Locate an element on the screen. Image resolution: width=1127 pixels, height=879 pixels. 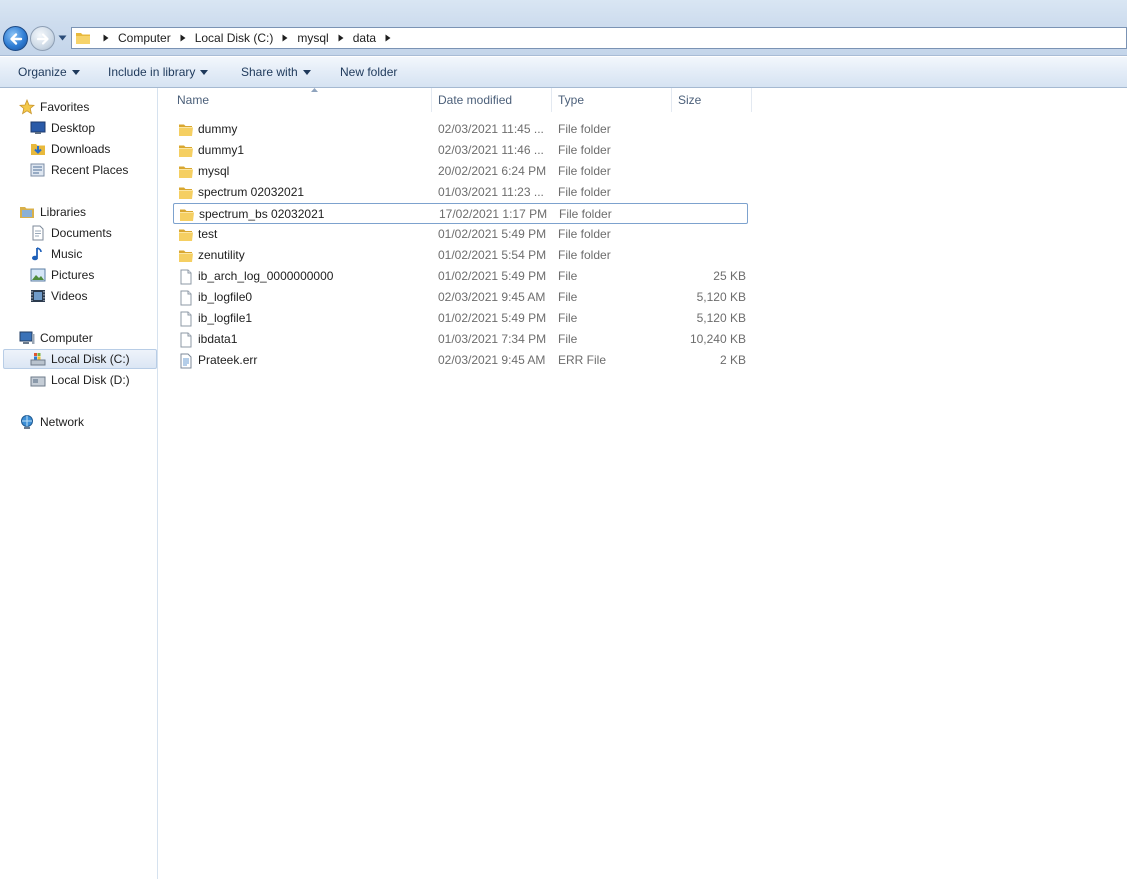
file-row: test 01/02/2021 5:49 PM File folder is located at coordinates (460, 234).